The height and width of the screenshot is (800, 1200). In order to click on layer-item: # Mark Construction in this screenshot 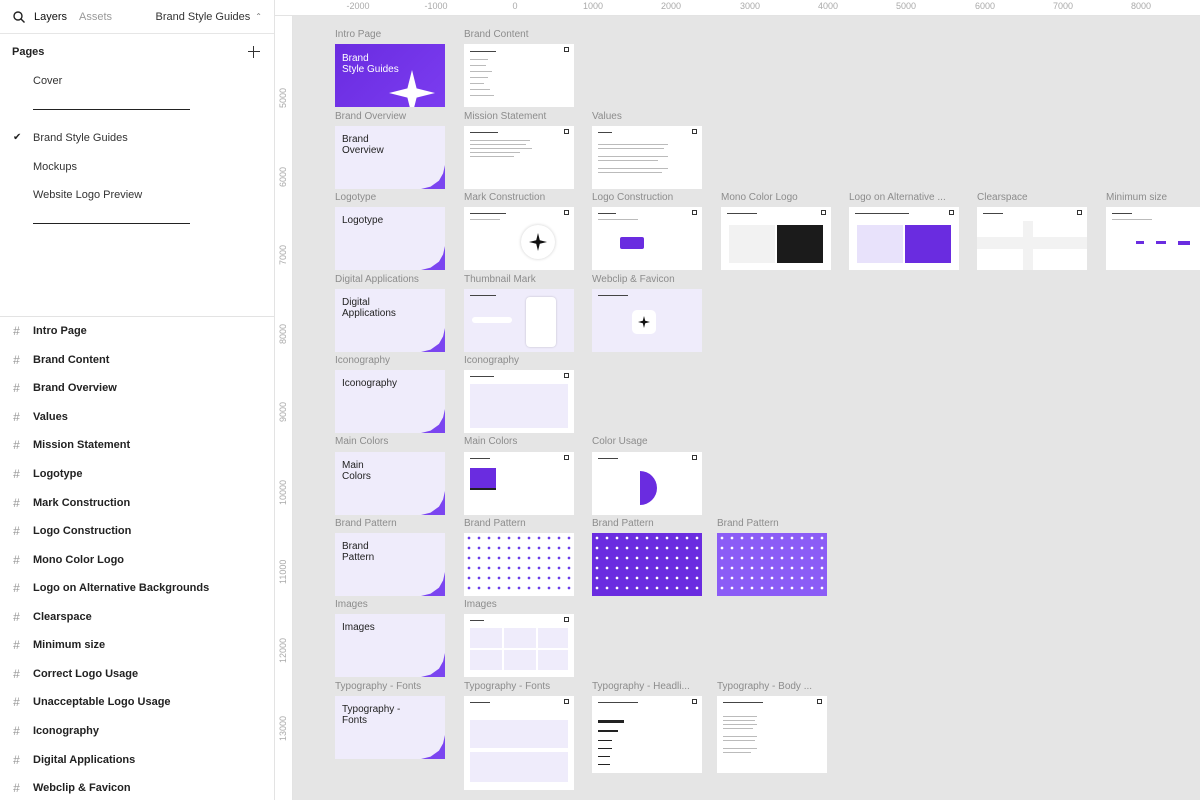, I will do `click(137, 503)`.